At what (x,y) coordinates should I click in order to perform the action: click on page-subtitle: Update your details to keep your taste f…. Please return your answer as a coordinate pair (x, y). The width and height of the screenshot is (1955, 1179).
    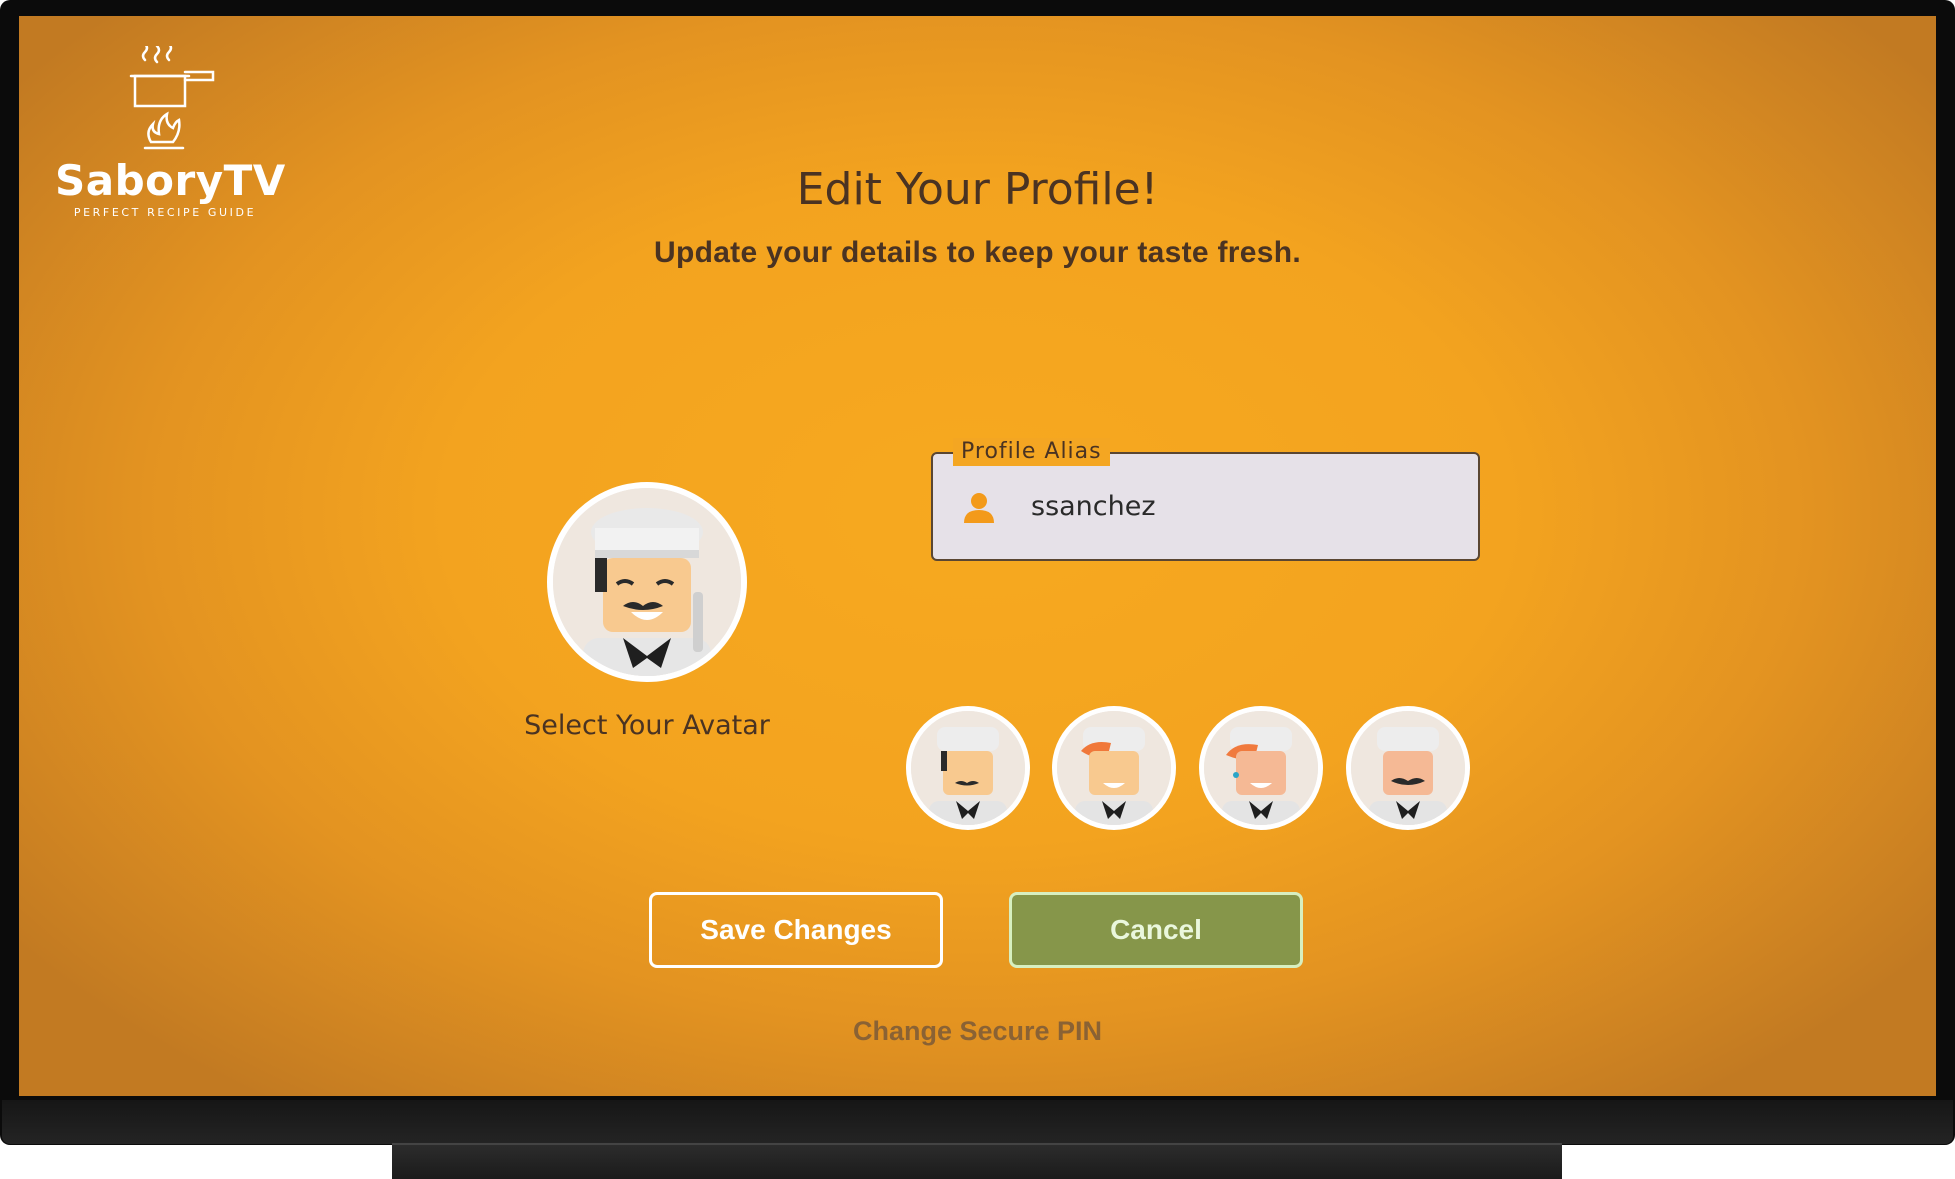
    Looking at the image, I should click on (977, 252).